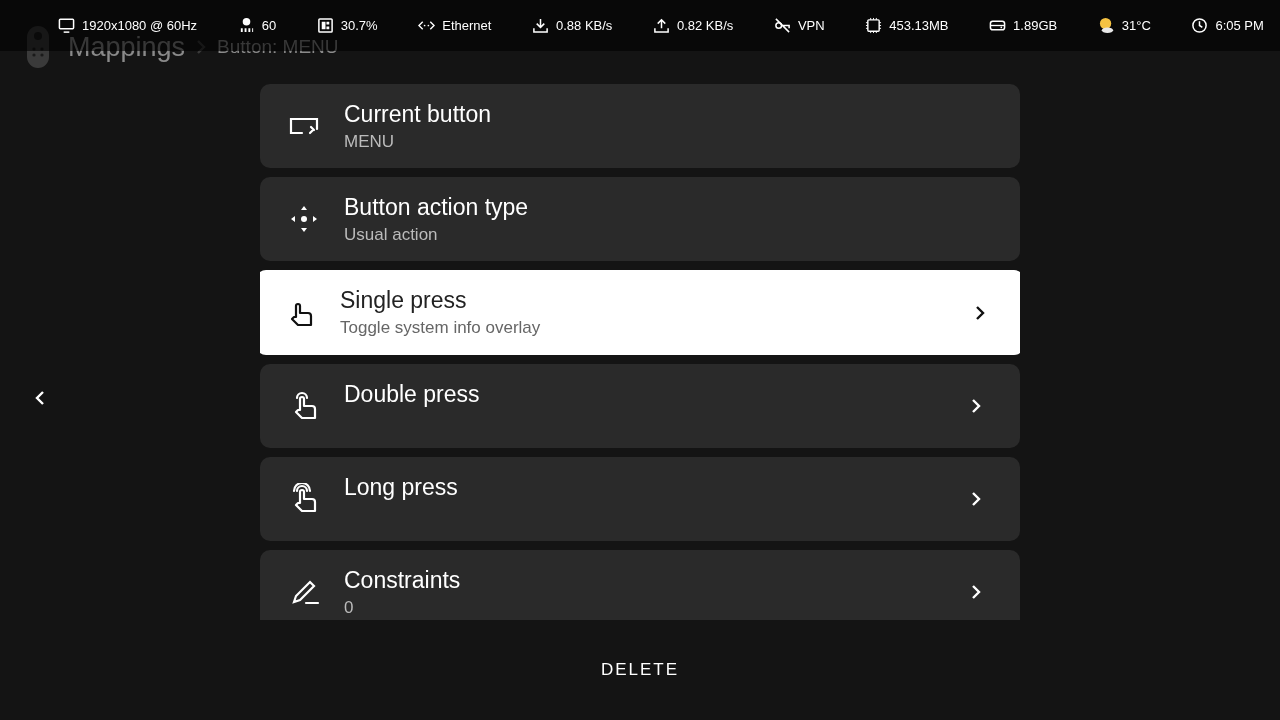 The image size is (1280, 720). Describe the element at coordinates (998, 25) in the screenshot. I see `storage-icon` at that location.